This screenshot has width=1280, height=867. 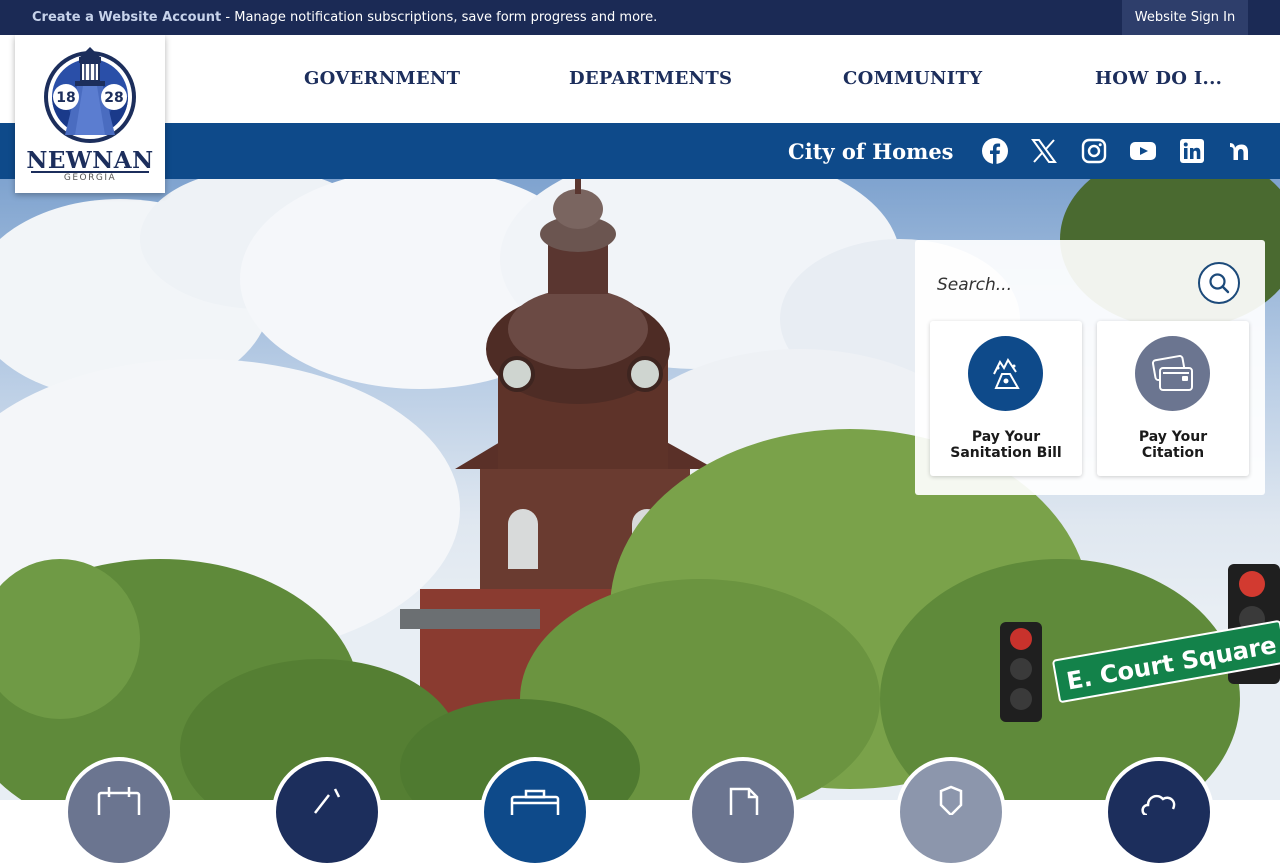 What do you see at coordinates (382, 78) in the screenshot?
I see `nav-item-government: GOVERNMENT` at bounding box center [382, 78].